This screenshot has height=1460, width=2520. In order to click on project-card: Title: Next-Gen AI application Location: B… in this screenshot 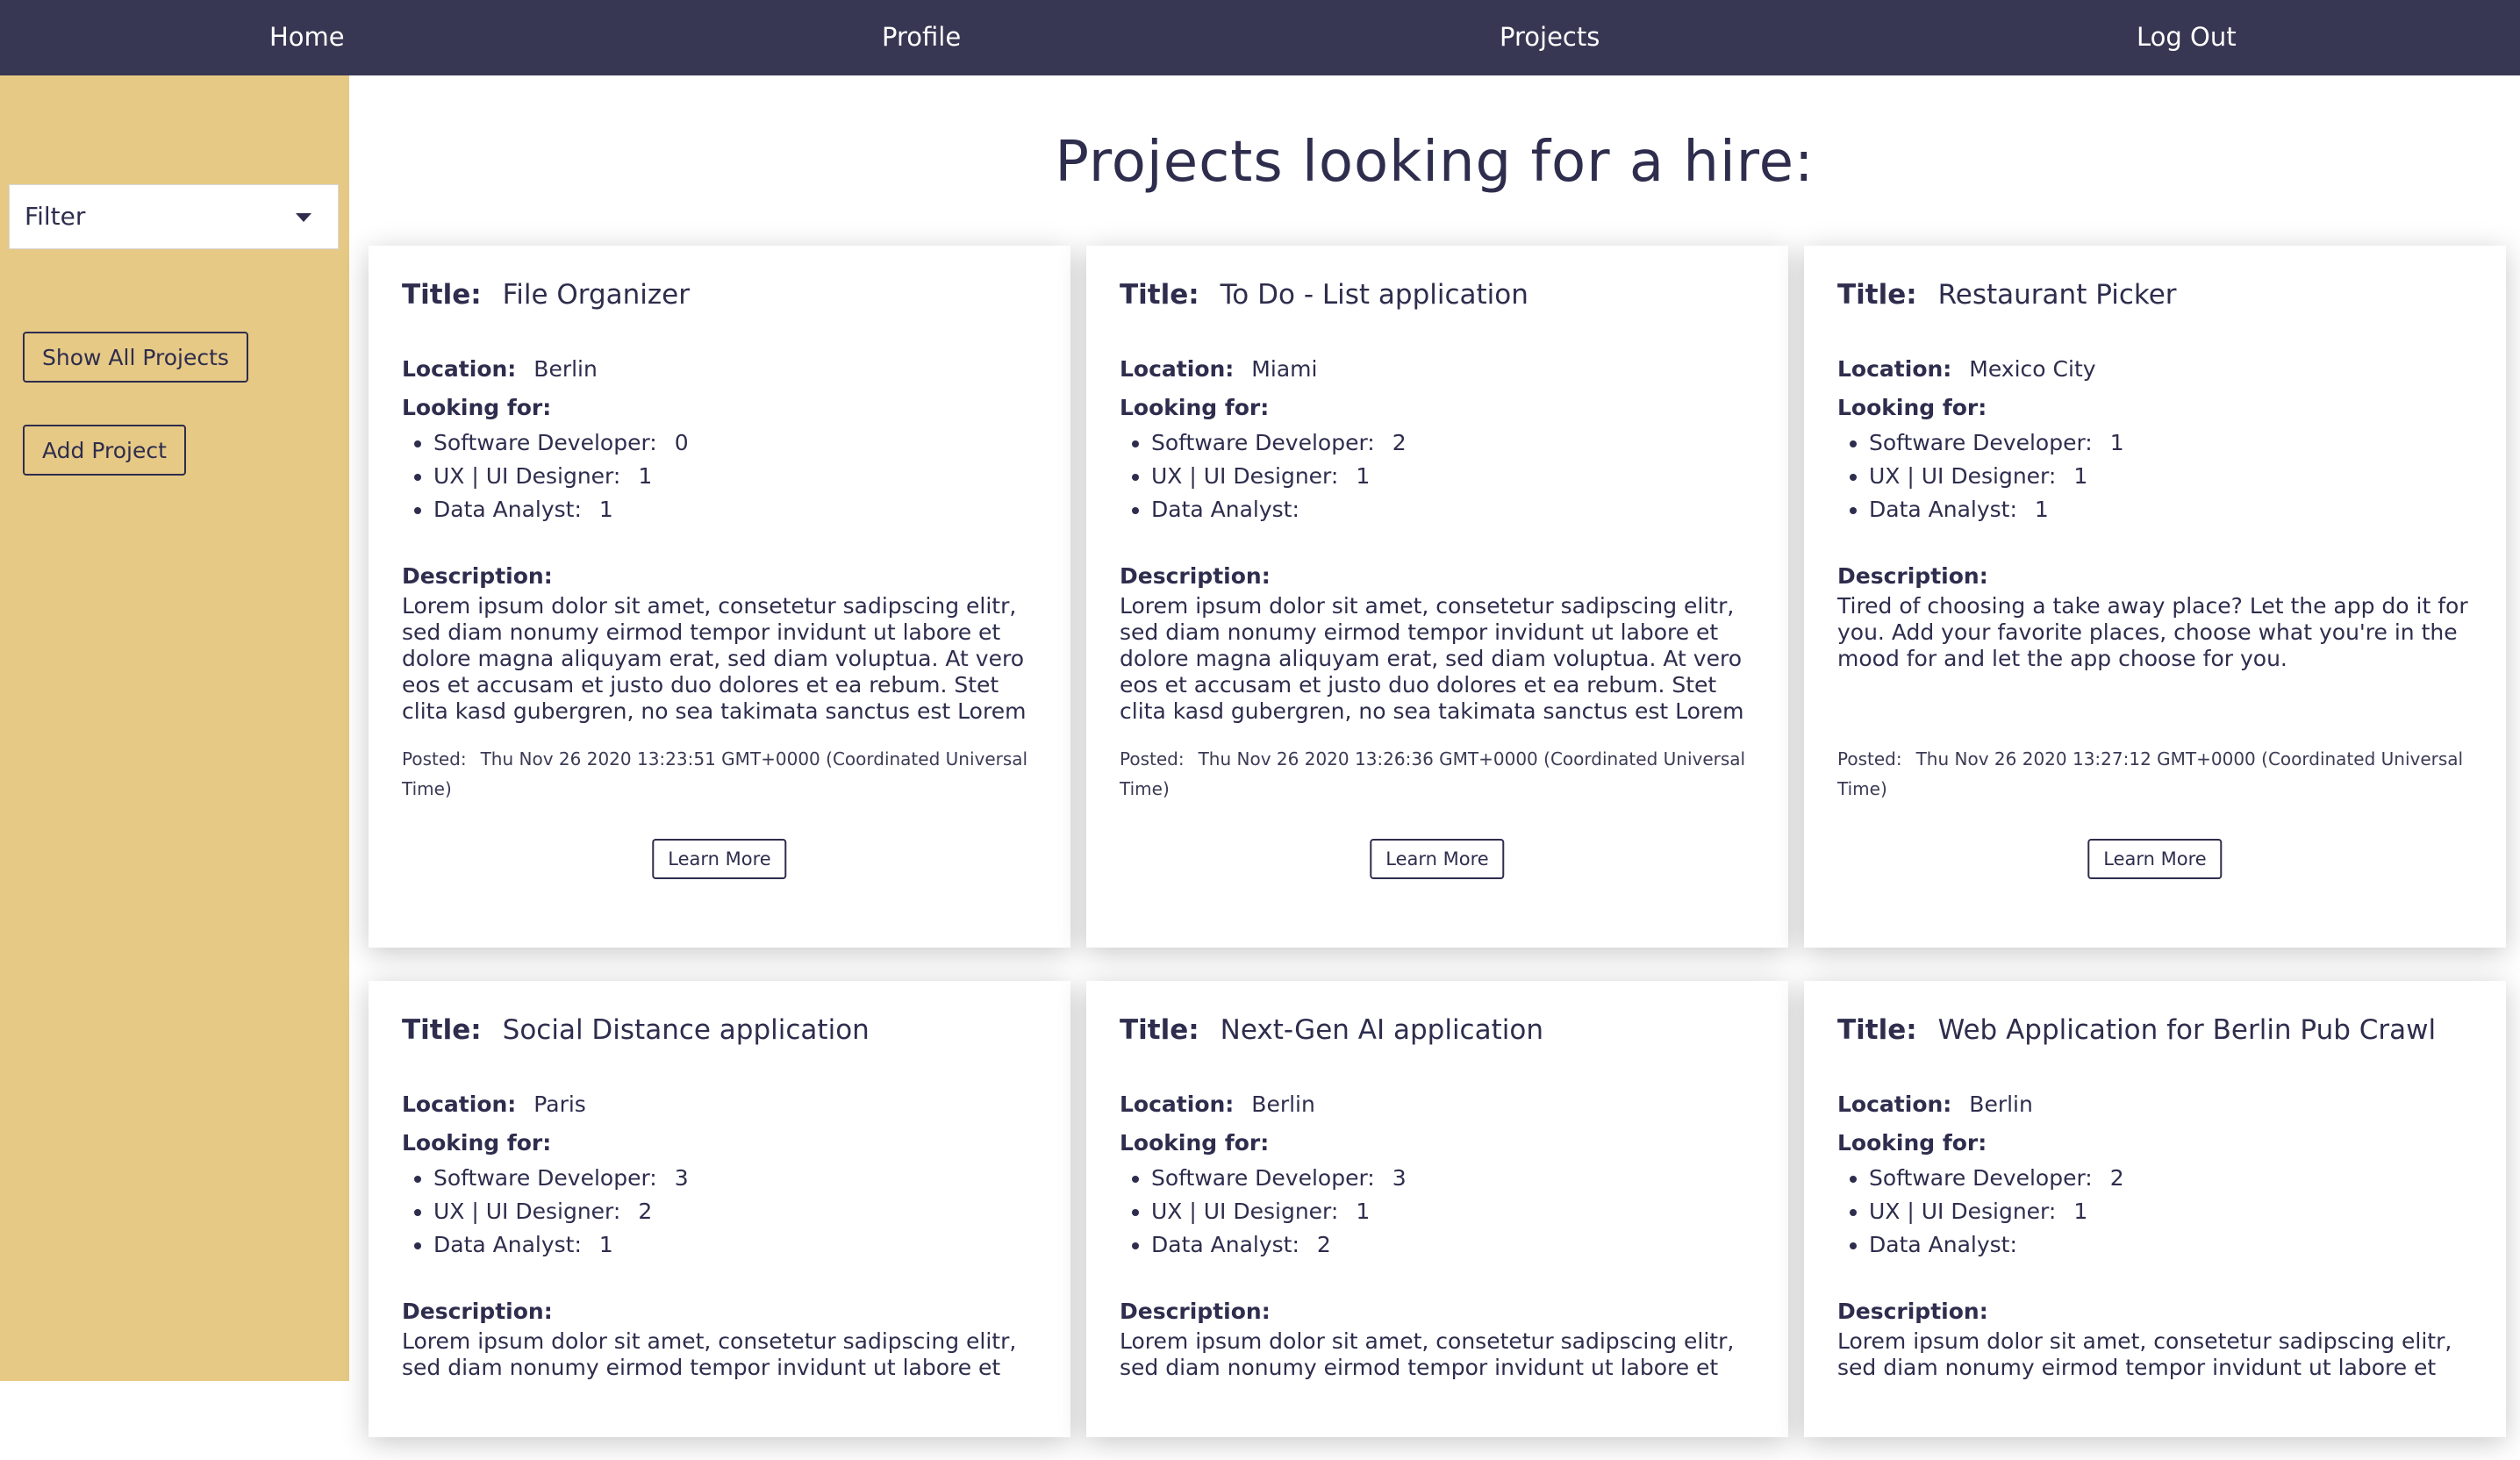, I will do `click(1437, 1209)`.